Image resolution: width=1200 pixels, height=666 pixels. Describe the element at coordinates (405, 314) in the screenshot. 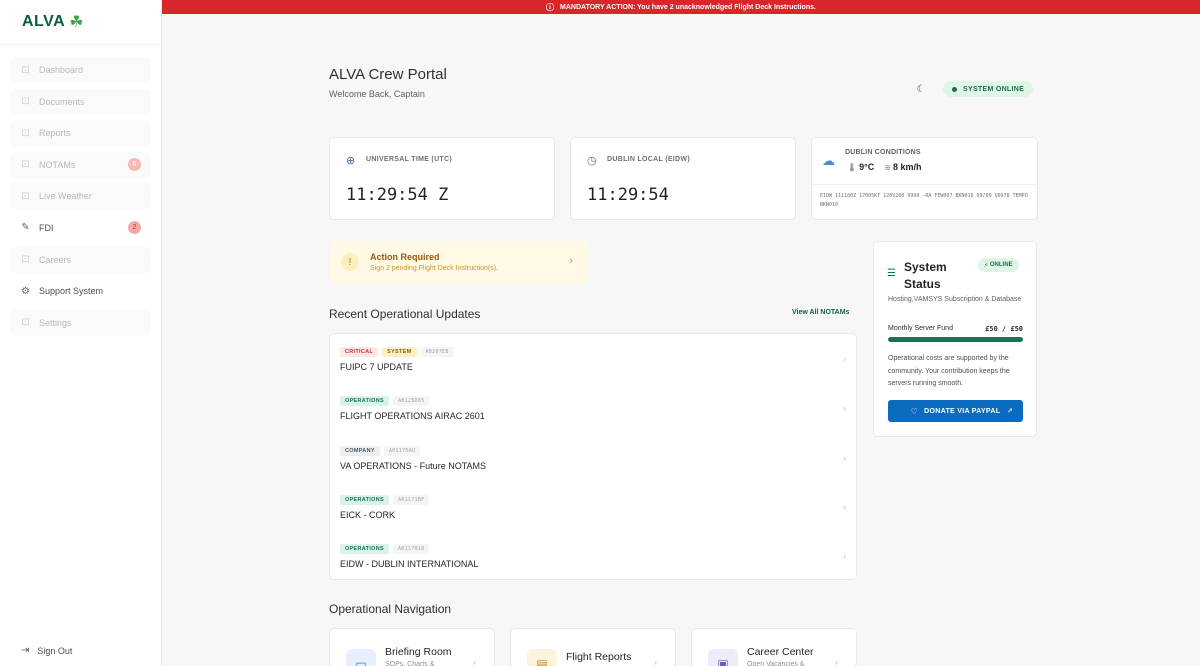

I see `recent-updates-title: Recent Operational Updates` at that location.